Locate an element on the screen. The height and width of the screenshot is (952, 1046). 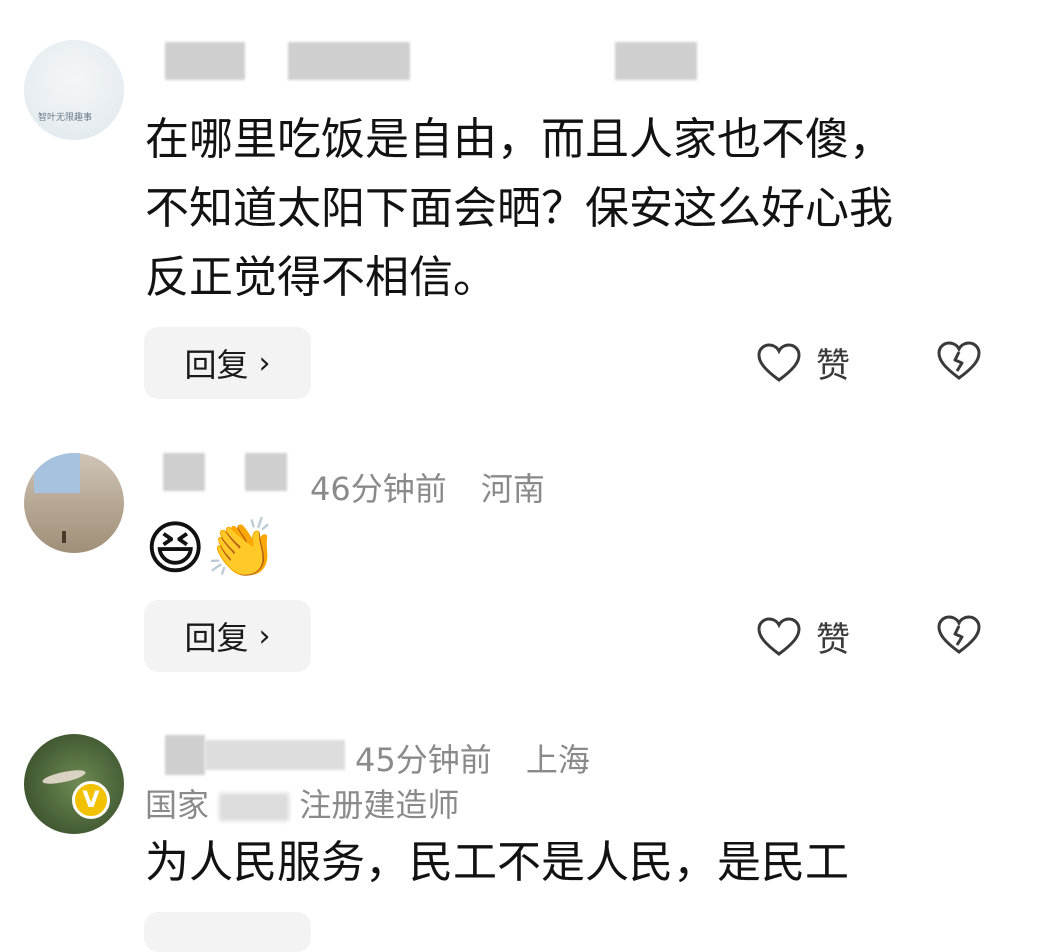
user-title: 国家 注册建造师 is located at coordinates (302, 803).